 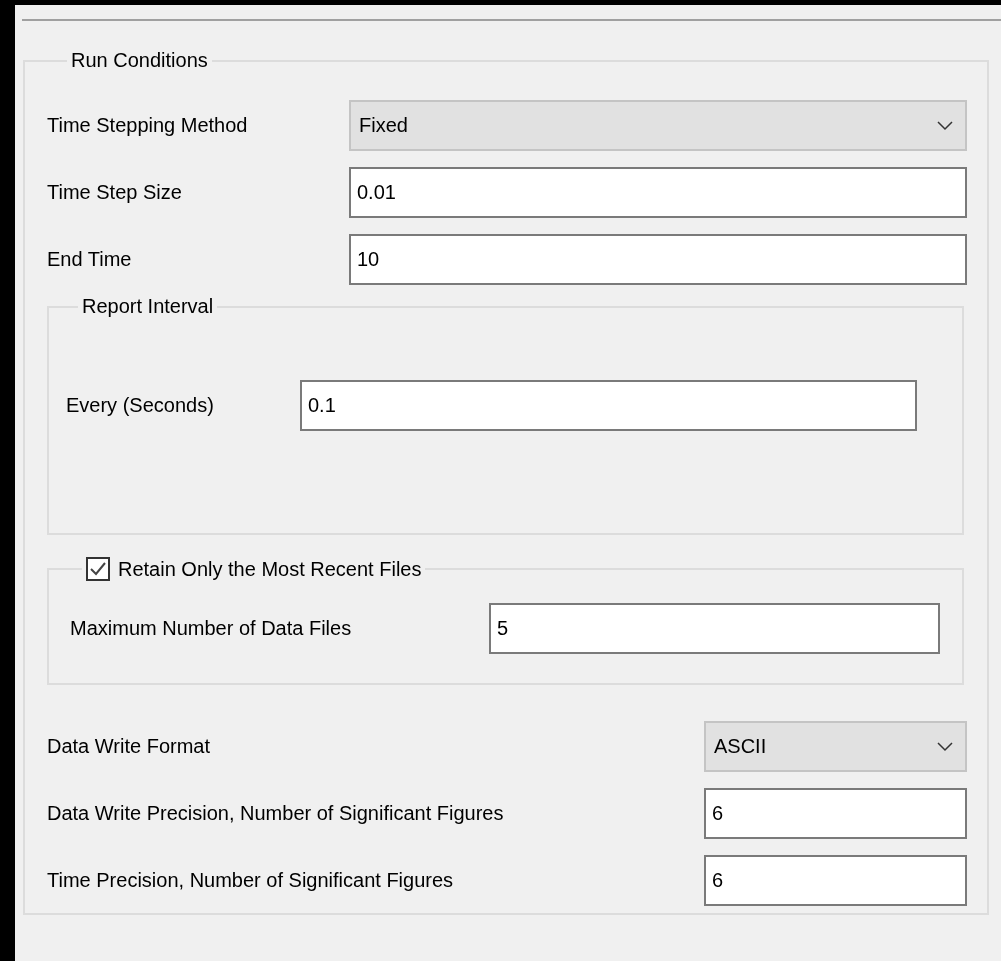 I want to click on input-field: 5, so click(x=714, y=628).